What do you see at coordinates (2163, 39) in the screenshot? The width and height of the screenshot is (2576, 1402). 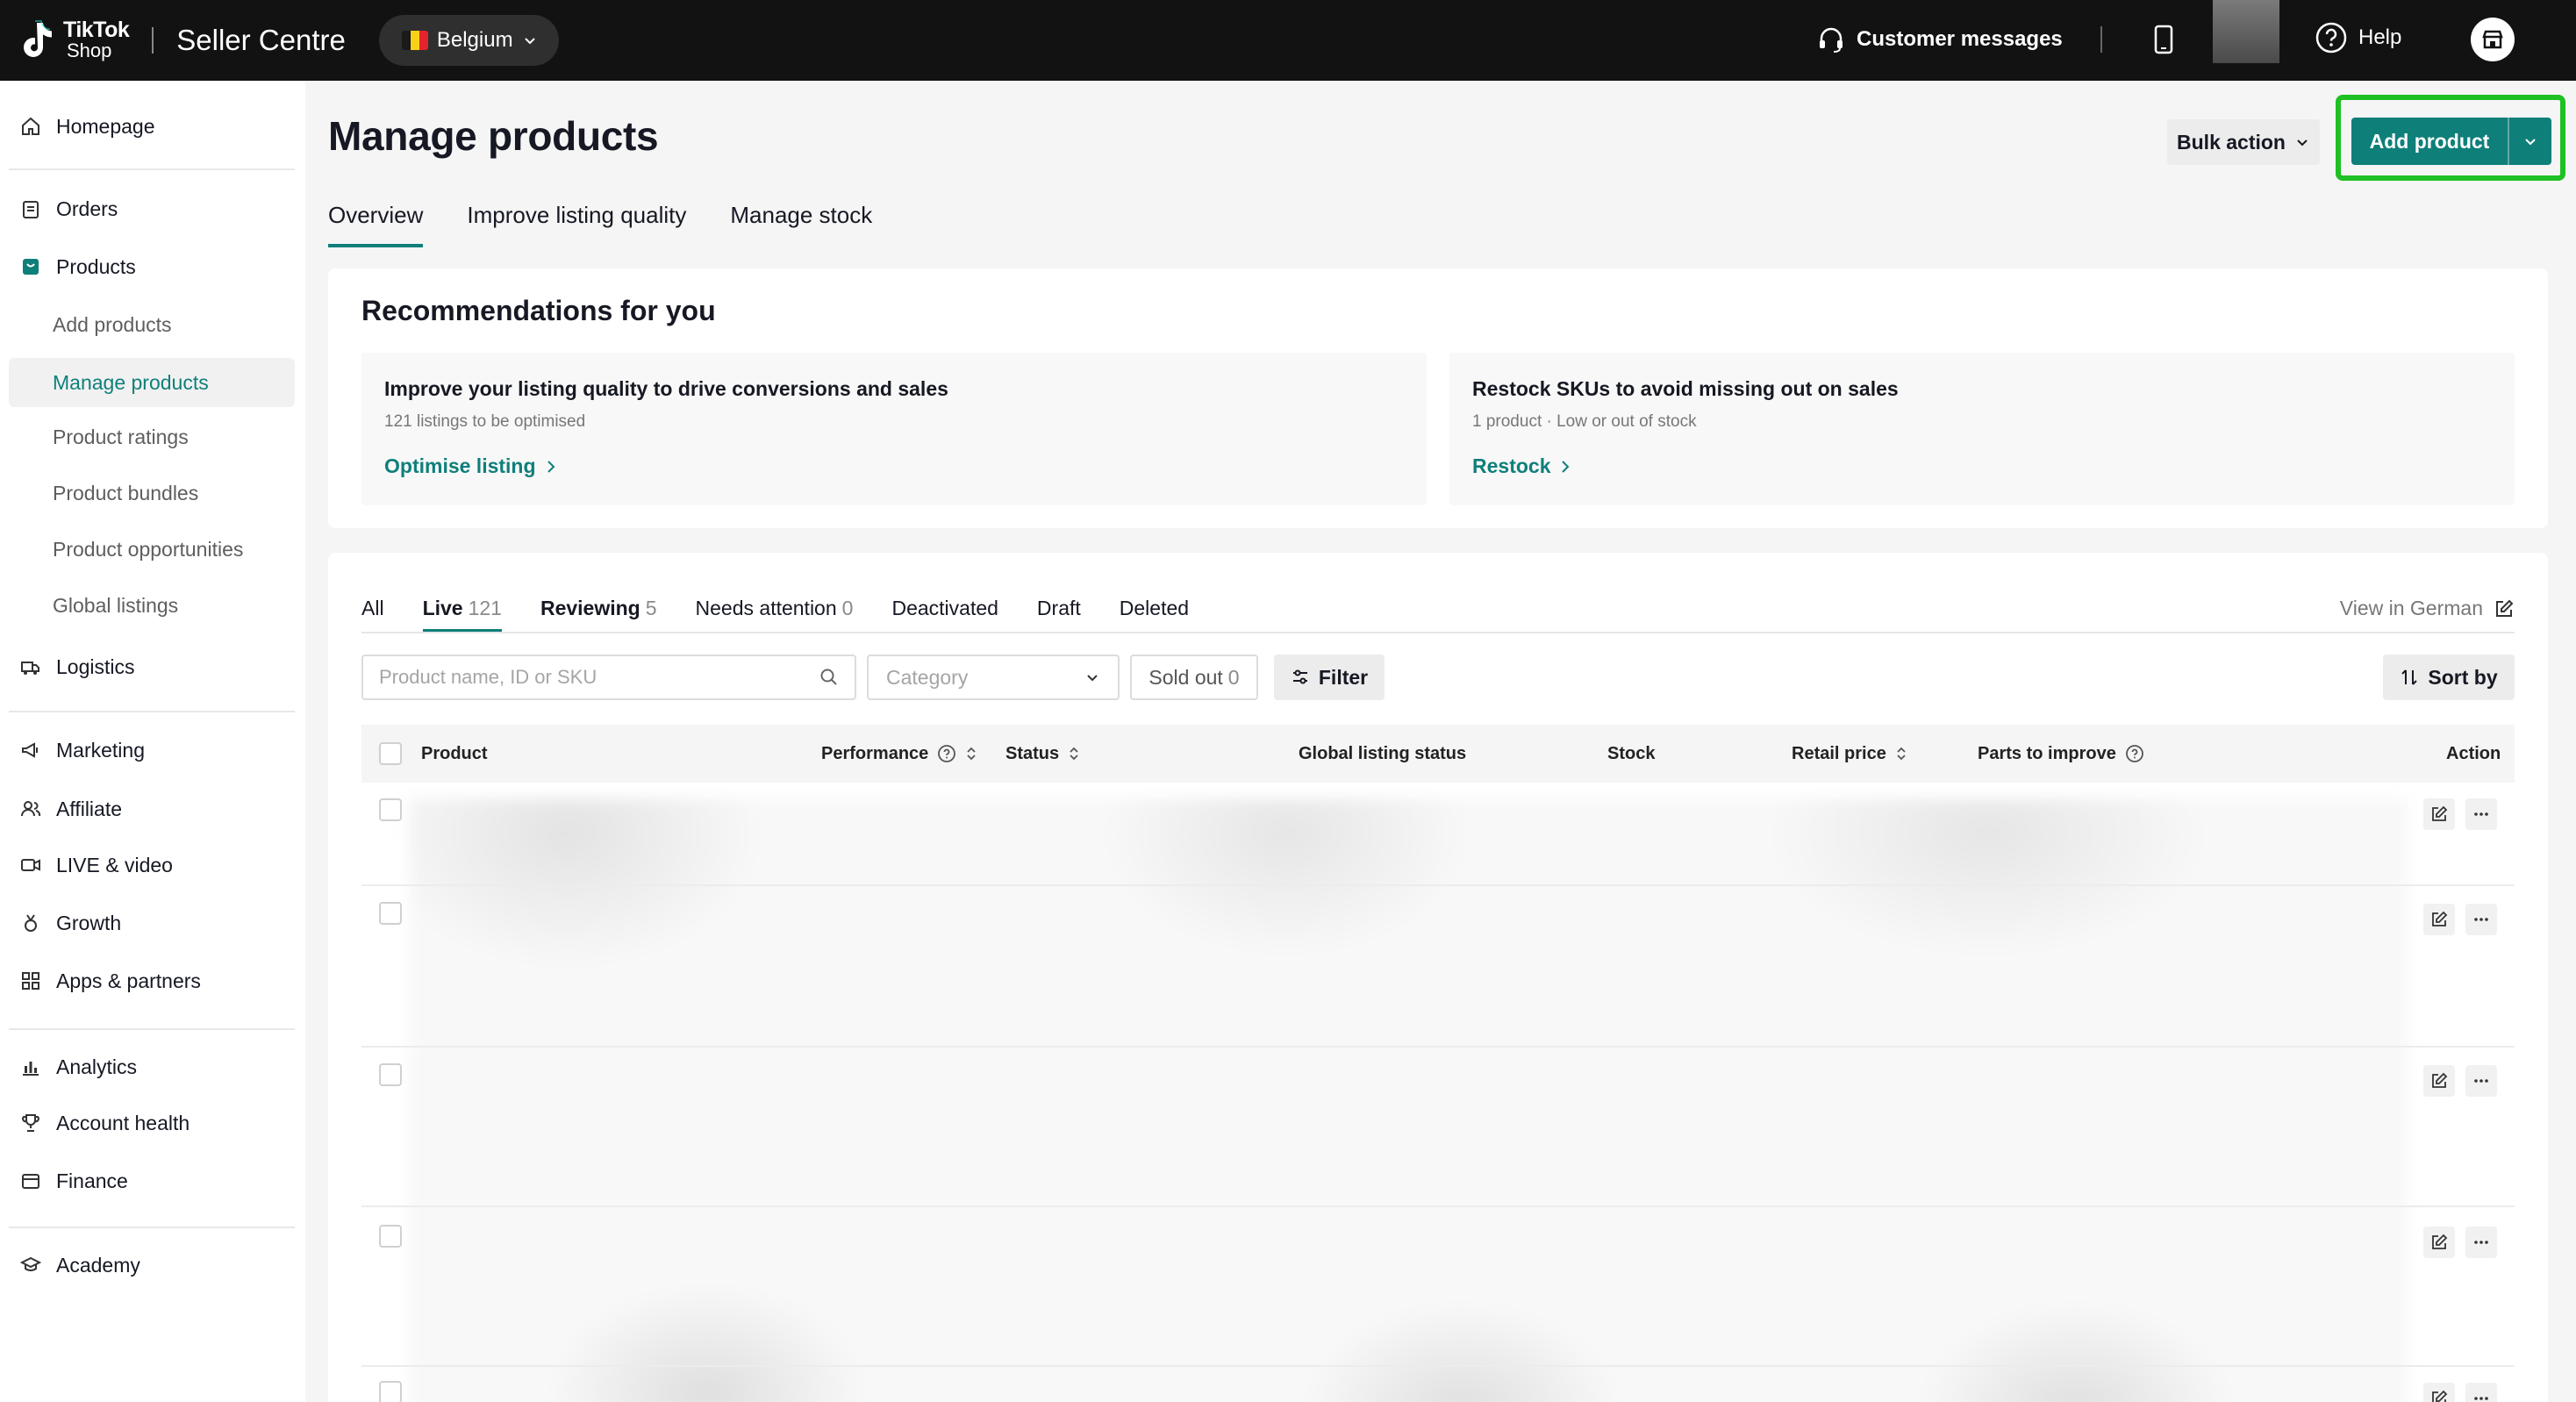 I see `mobile-icon` at bounding box center [2163, 39].